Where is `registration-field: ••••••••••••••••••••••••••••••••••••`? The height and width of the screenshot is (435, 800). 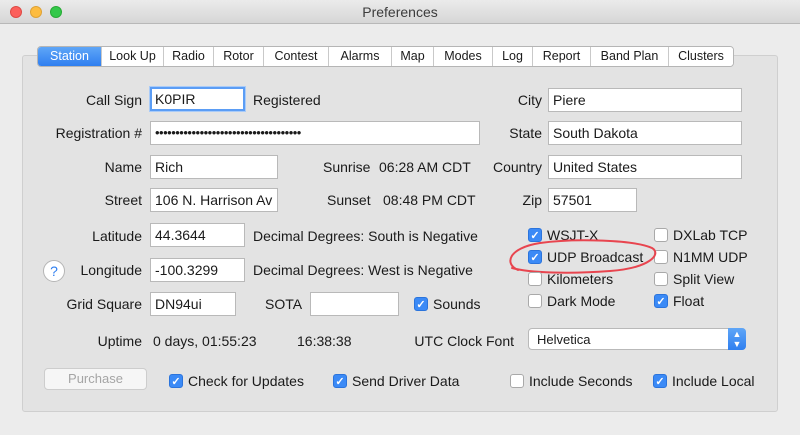
registration-field: •••••••••••••••••••••••••••••••••••• is located at coordinates (315, 133).